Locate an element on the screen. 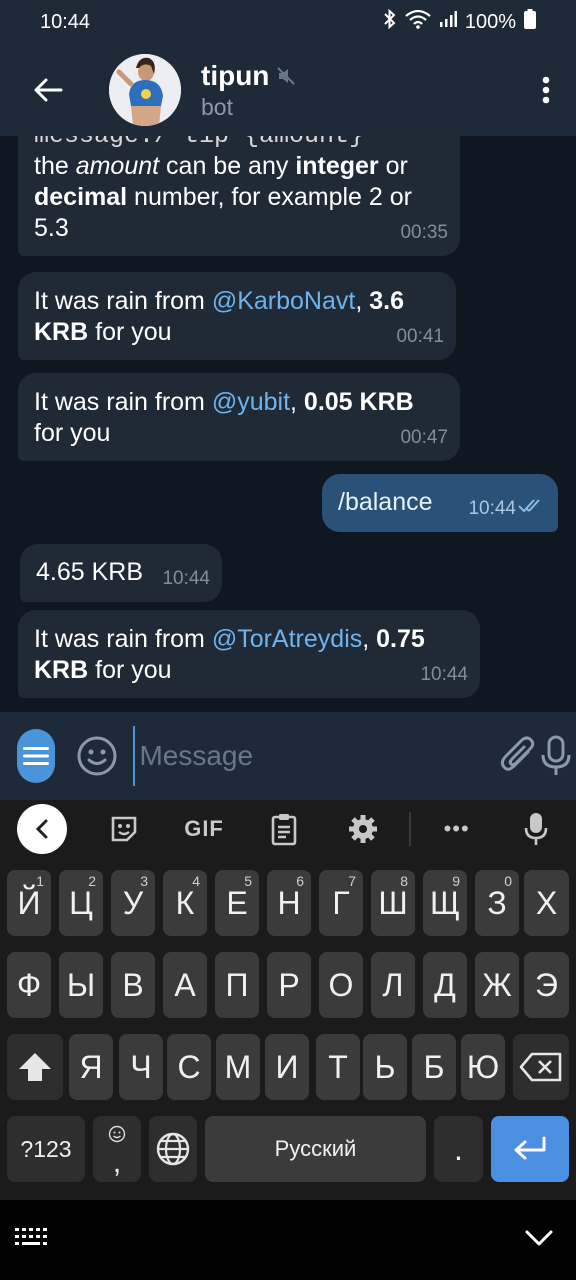  emoji-button is located at coordinates (97, 756).